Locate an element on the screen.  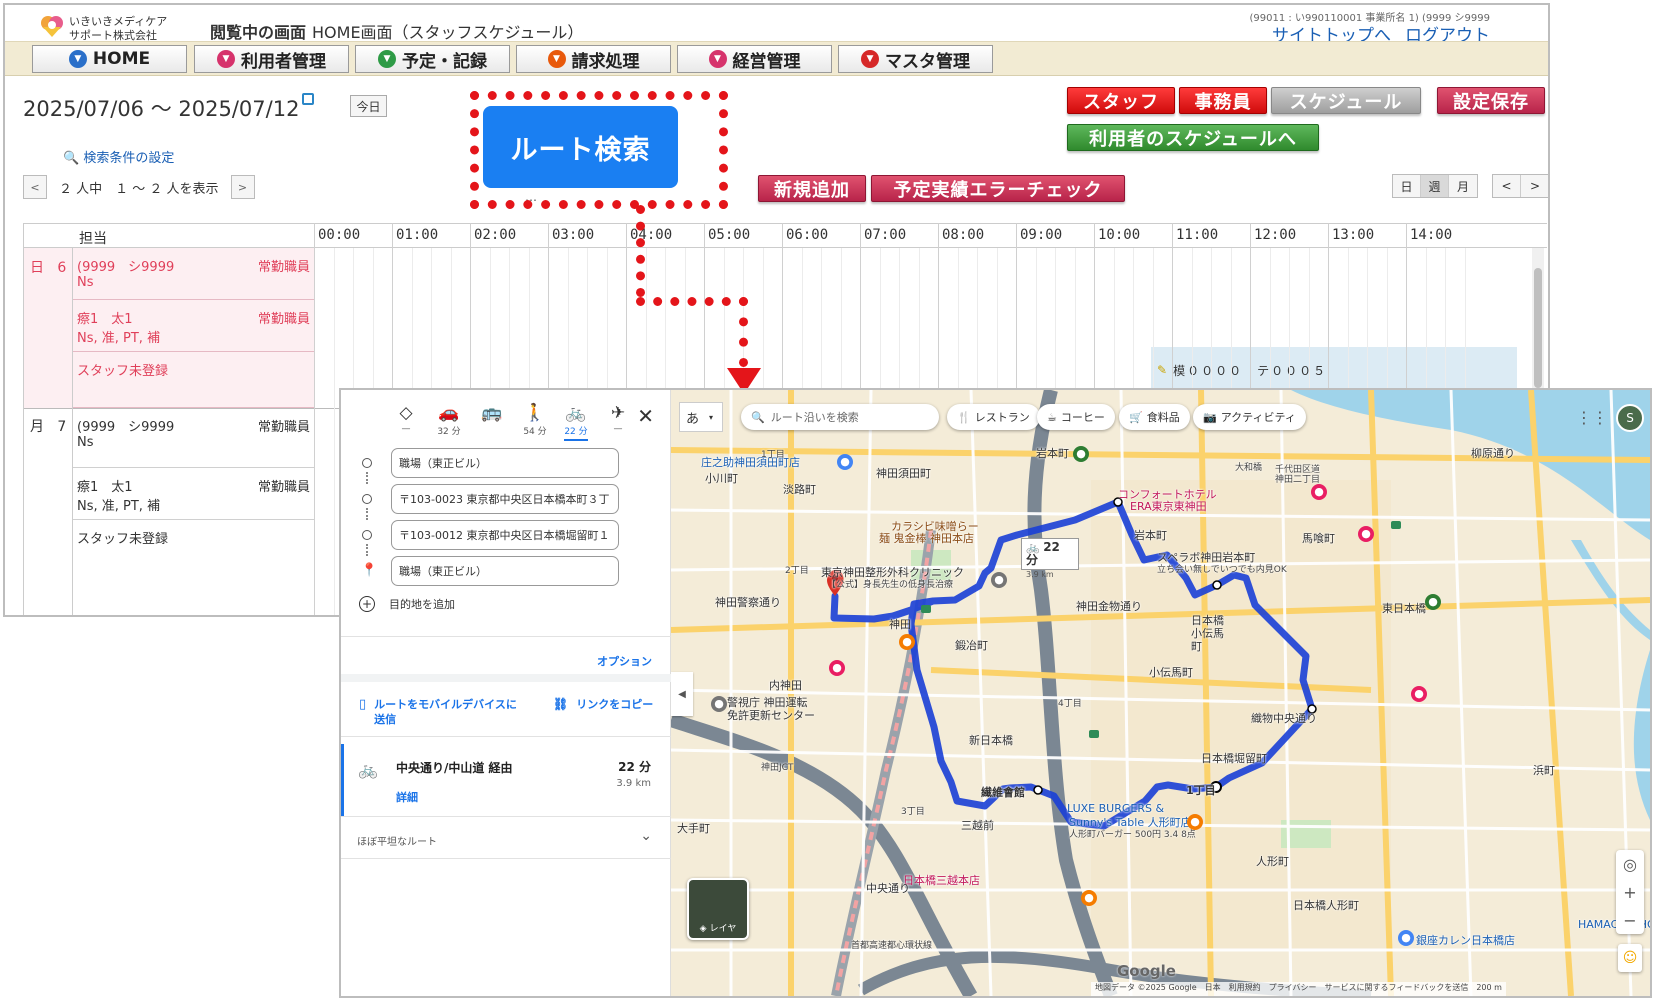
pegman-icon: ☺ is located at coordinates (1630, 958).